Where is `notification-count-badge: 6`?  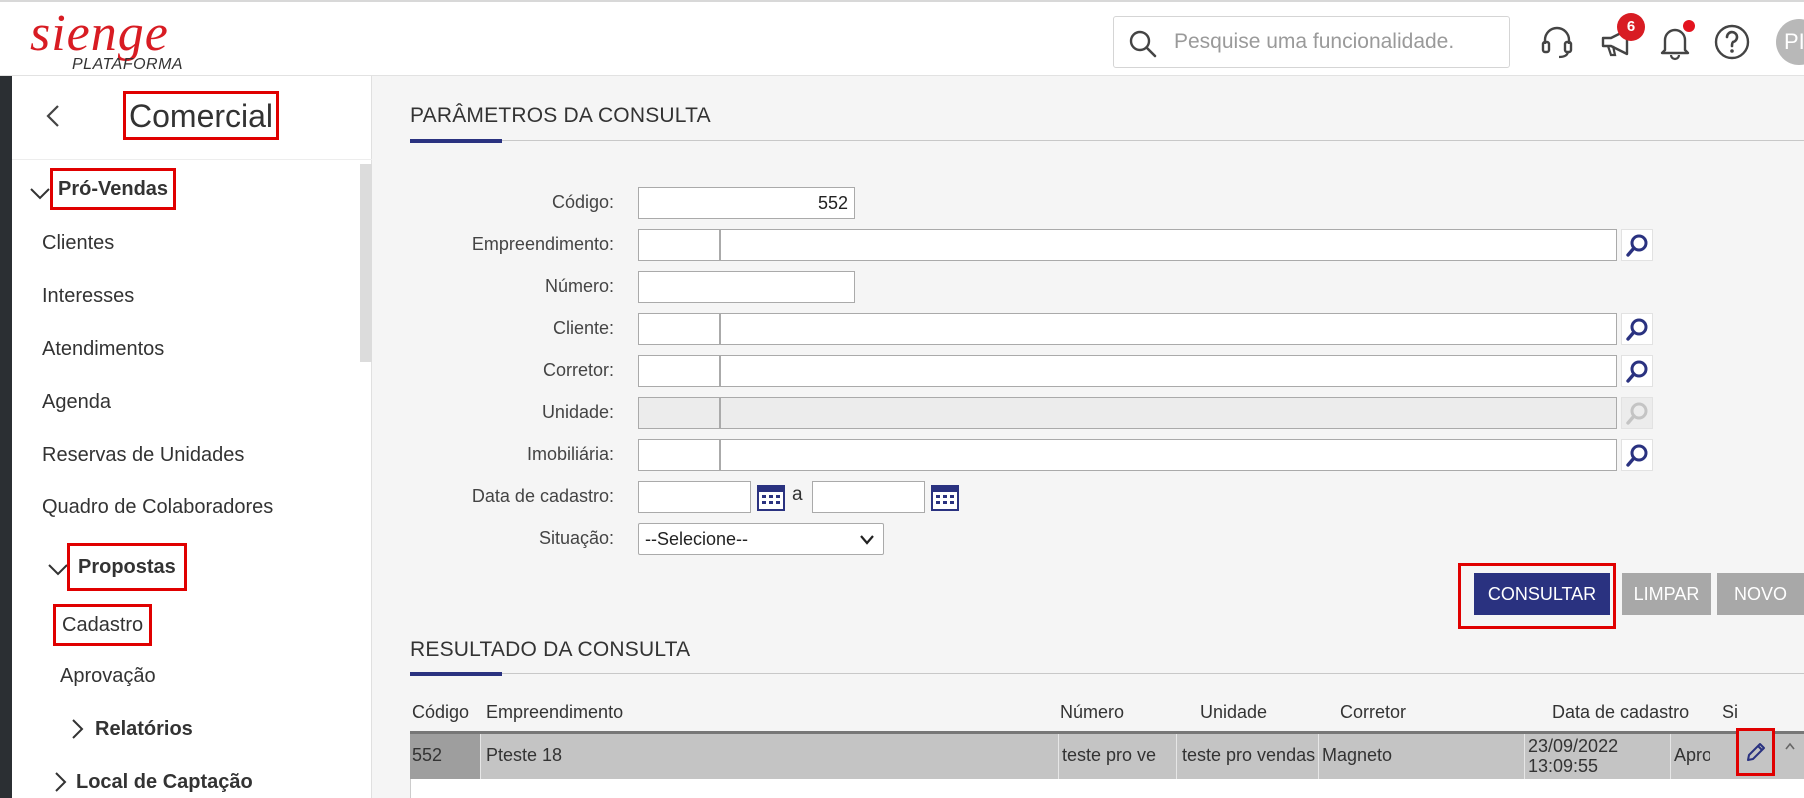
notification-count-badge: 6 is located at coordinates (1631, 27).